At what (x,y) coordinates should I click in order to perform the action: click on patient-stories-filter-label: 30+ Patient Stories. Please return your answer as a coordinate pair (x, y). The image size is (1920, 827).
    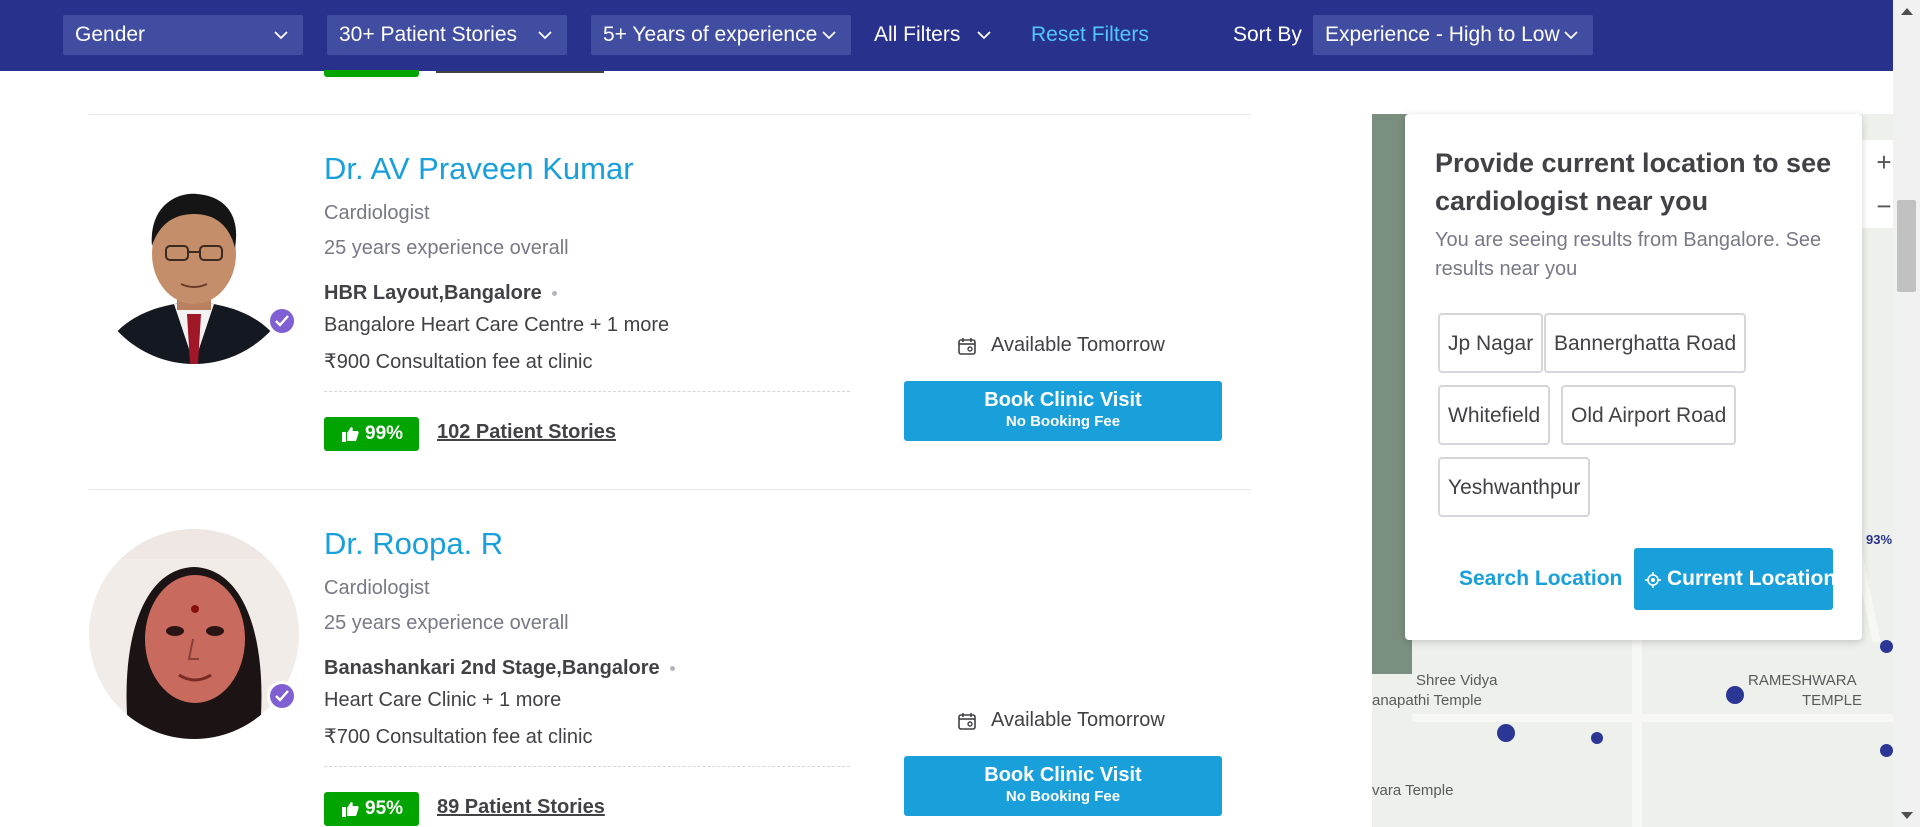
    Looking at the image, I should click on (428, 34).